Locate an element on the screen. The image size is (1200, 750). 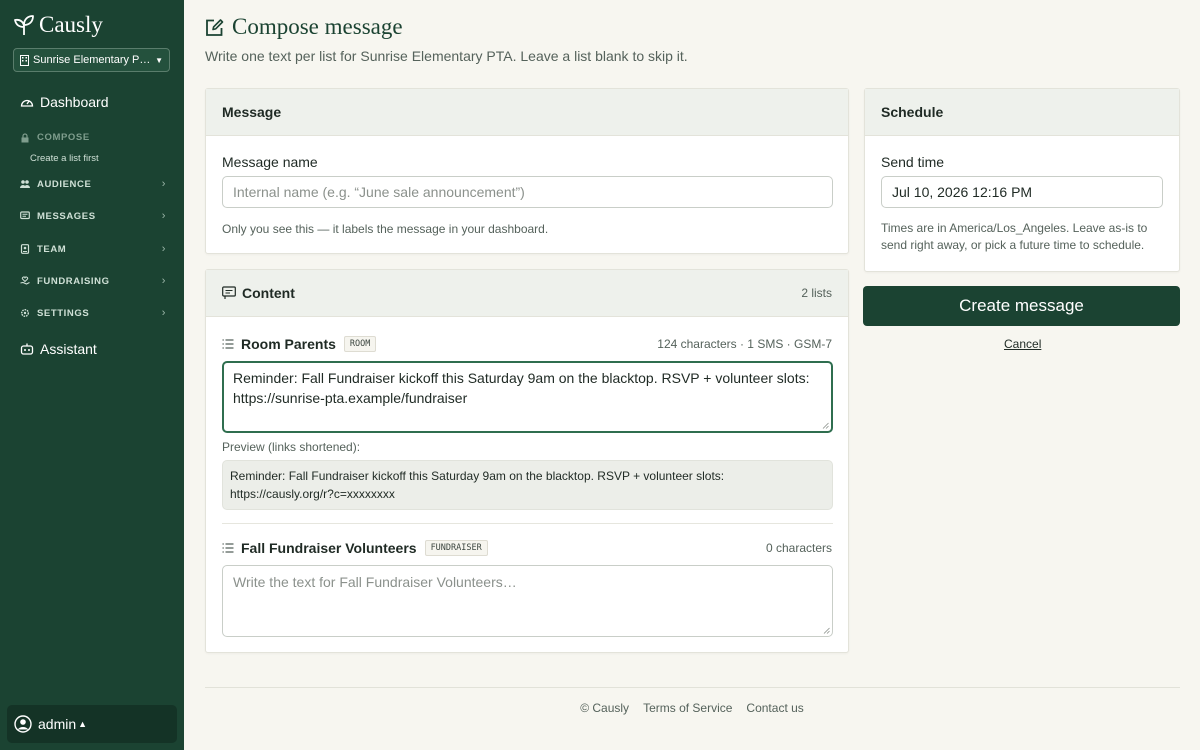
list-header-room-parents: Room Parents ROOM is located at coordinates (299, 344).